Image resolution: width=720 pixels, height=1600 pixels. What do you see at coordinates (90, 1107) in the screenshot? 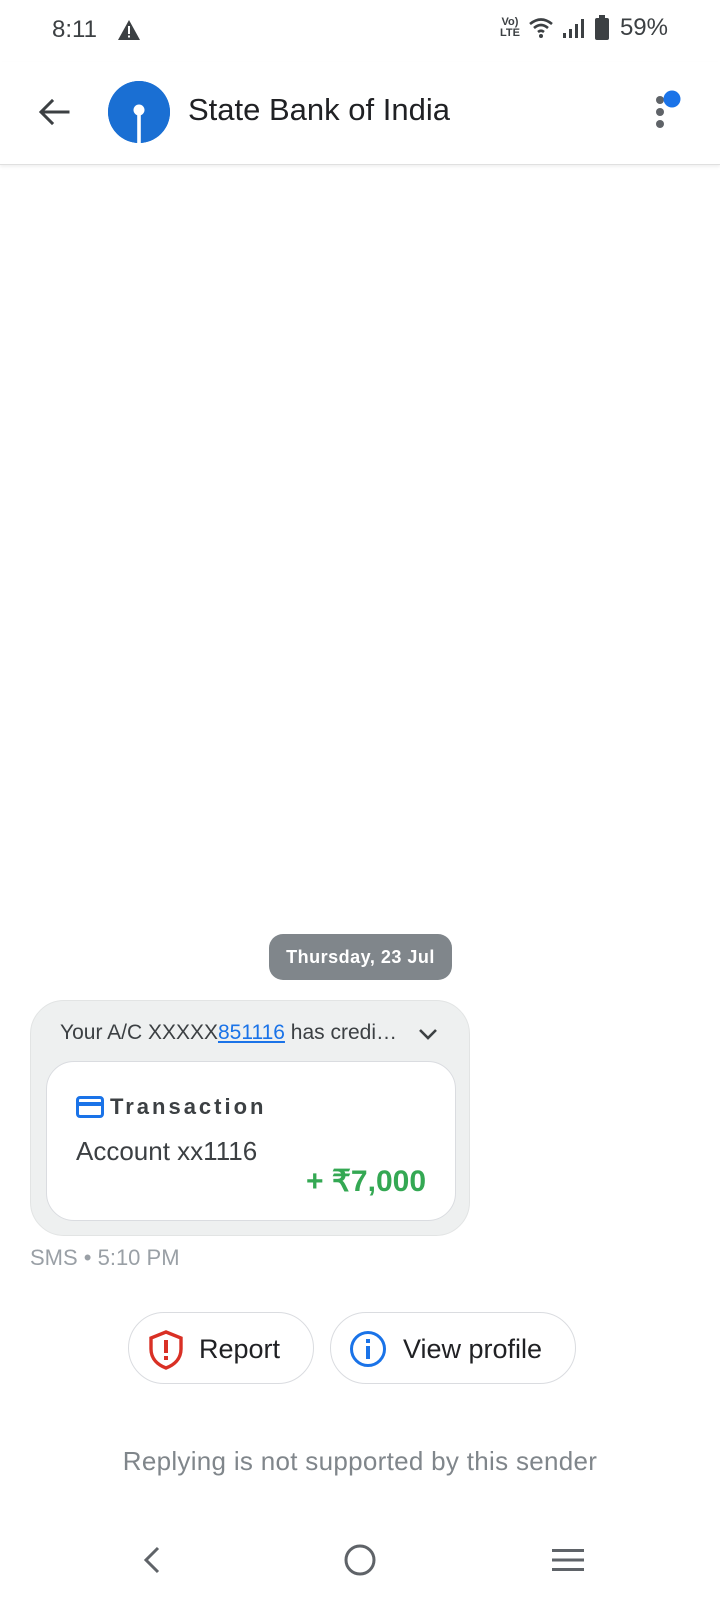
I see `card-icon` at bounding box center [90, 1107].